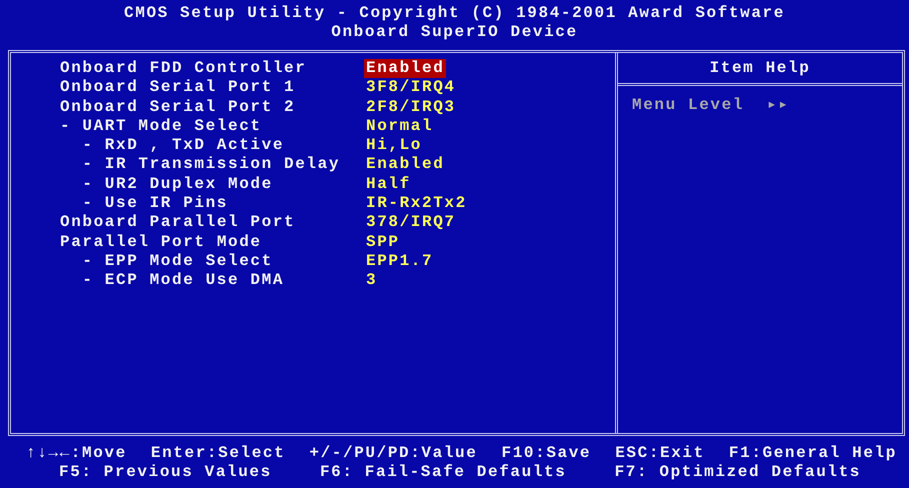 This screenshot has width=909, height=488. I want to click on setting-label: - IR Transmission Delay, so click(211, 165).